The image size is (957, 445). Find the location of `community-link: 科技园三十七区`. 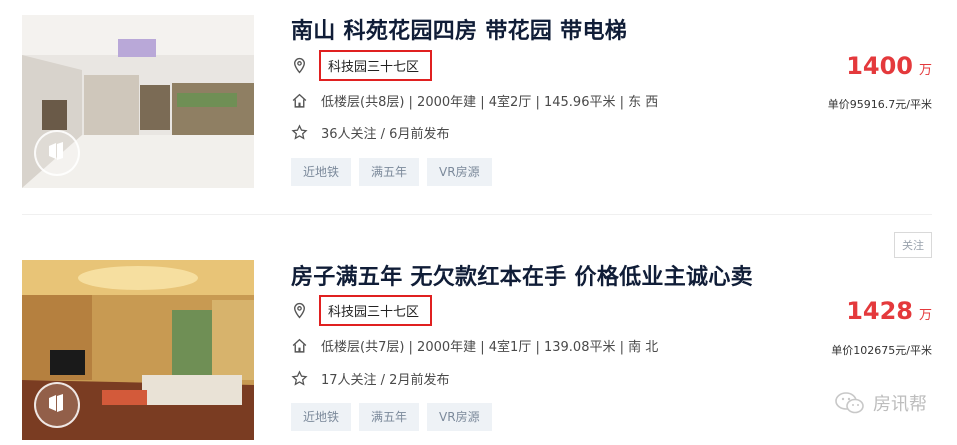

community-link: 科技园三十七区 is located at coordinates (376, 310).